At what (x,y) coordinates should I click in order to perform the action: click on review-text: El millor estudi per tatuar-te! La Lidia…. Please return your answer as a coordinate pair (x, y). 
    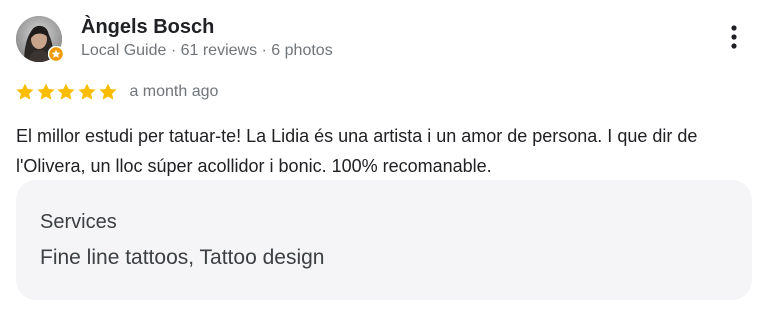
    Looking at the image, I should click on (357, 151).